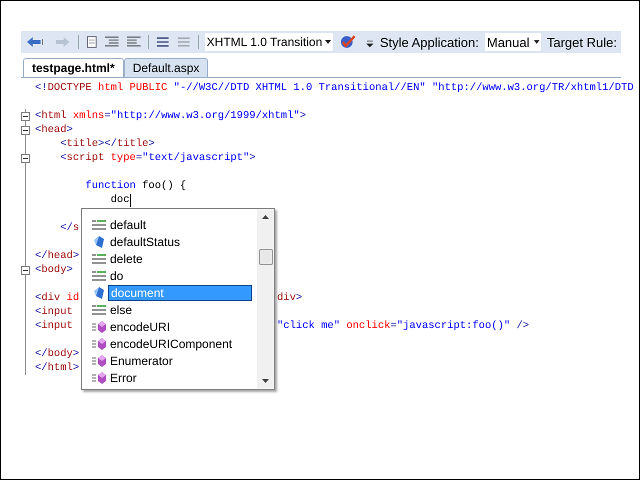  What do you see at coordinates (110, 186) in the screenshot?
I see `code-token: function` at bounding box center [110, 186].